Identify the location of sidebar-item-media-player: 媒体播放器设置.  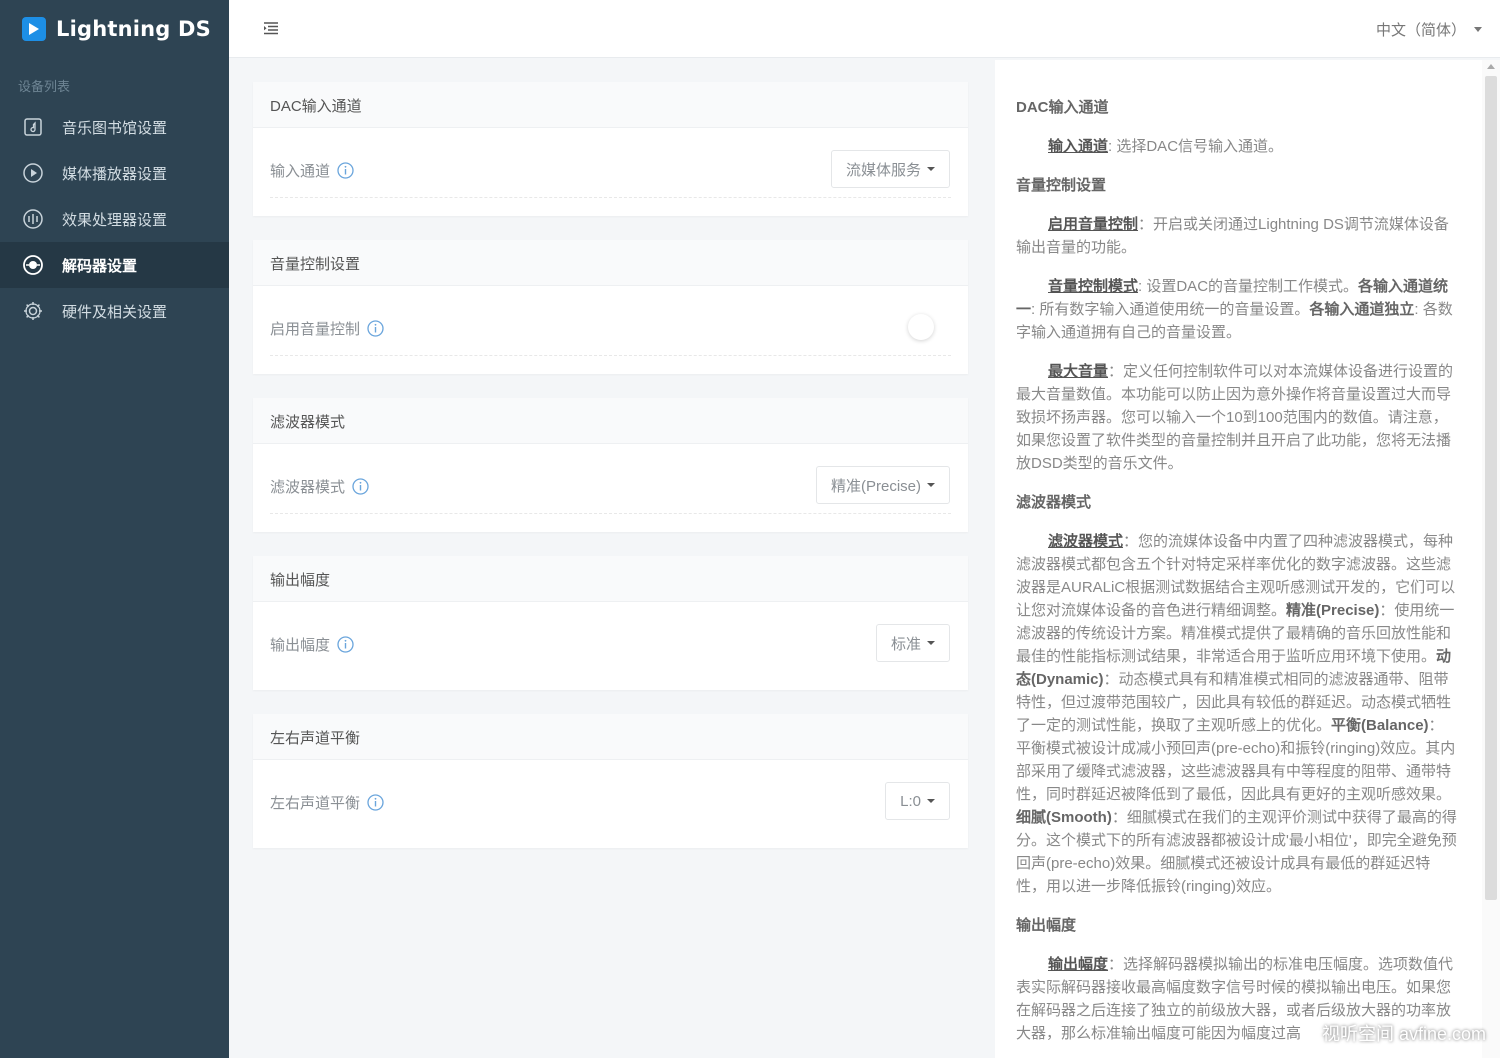
(114, 173).